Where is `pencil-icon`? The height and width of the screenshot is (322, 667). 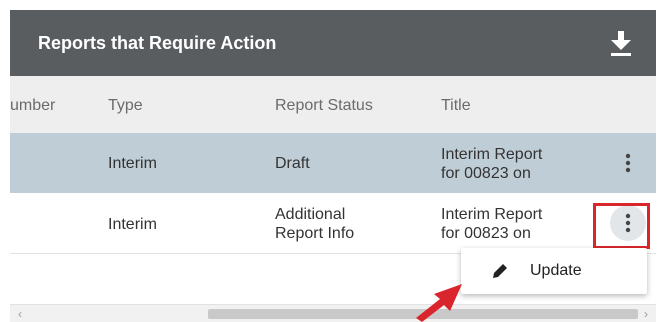
pencil-icon is located at coordinates (500, 273).